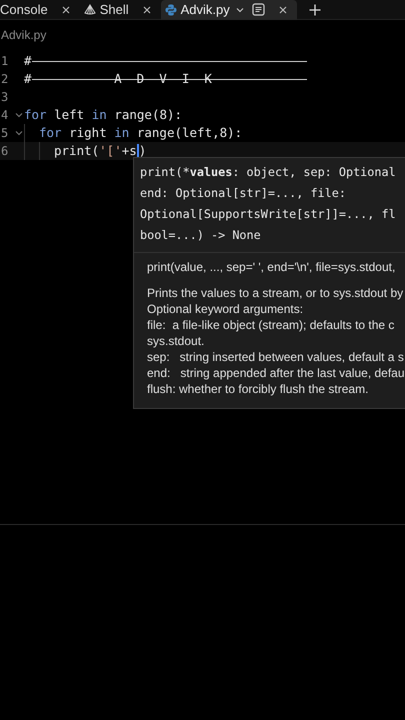  What do you see at coordinates (268, 172) in the screenshot?
I see `signature-line: print(*values: object, sep: Optional` at bounding box center [268, 172].